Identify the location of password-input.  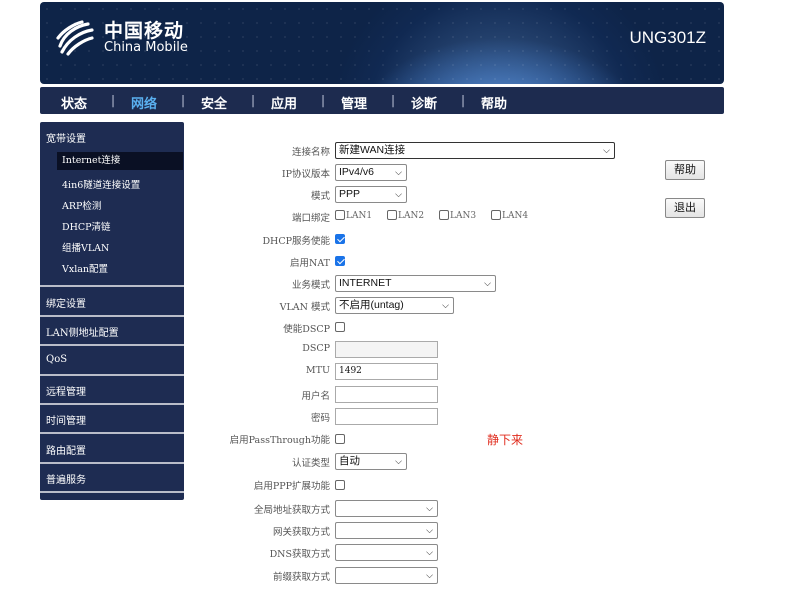
(386, 416).